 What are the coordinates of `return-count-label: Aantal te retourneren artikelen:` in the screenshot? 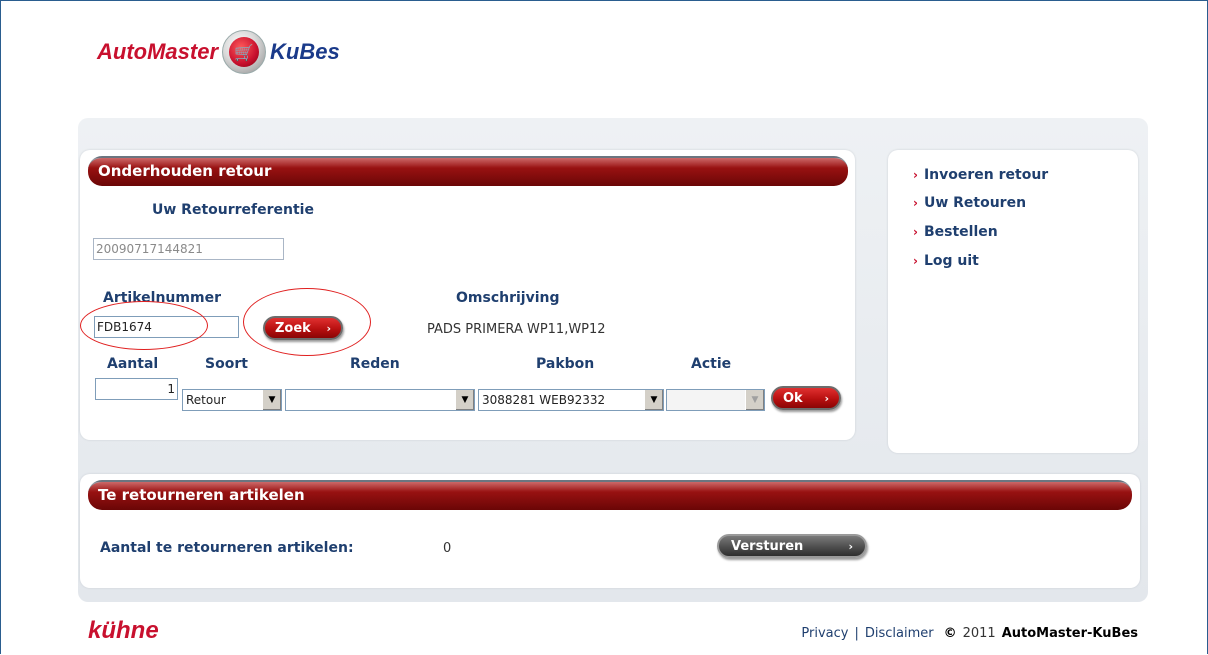 It's located at (227, 548).